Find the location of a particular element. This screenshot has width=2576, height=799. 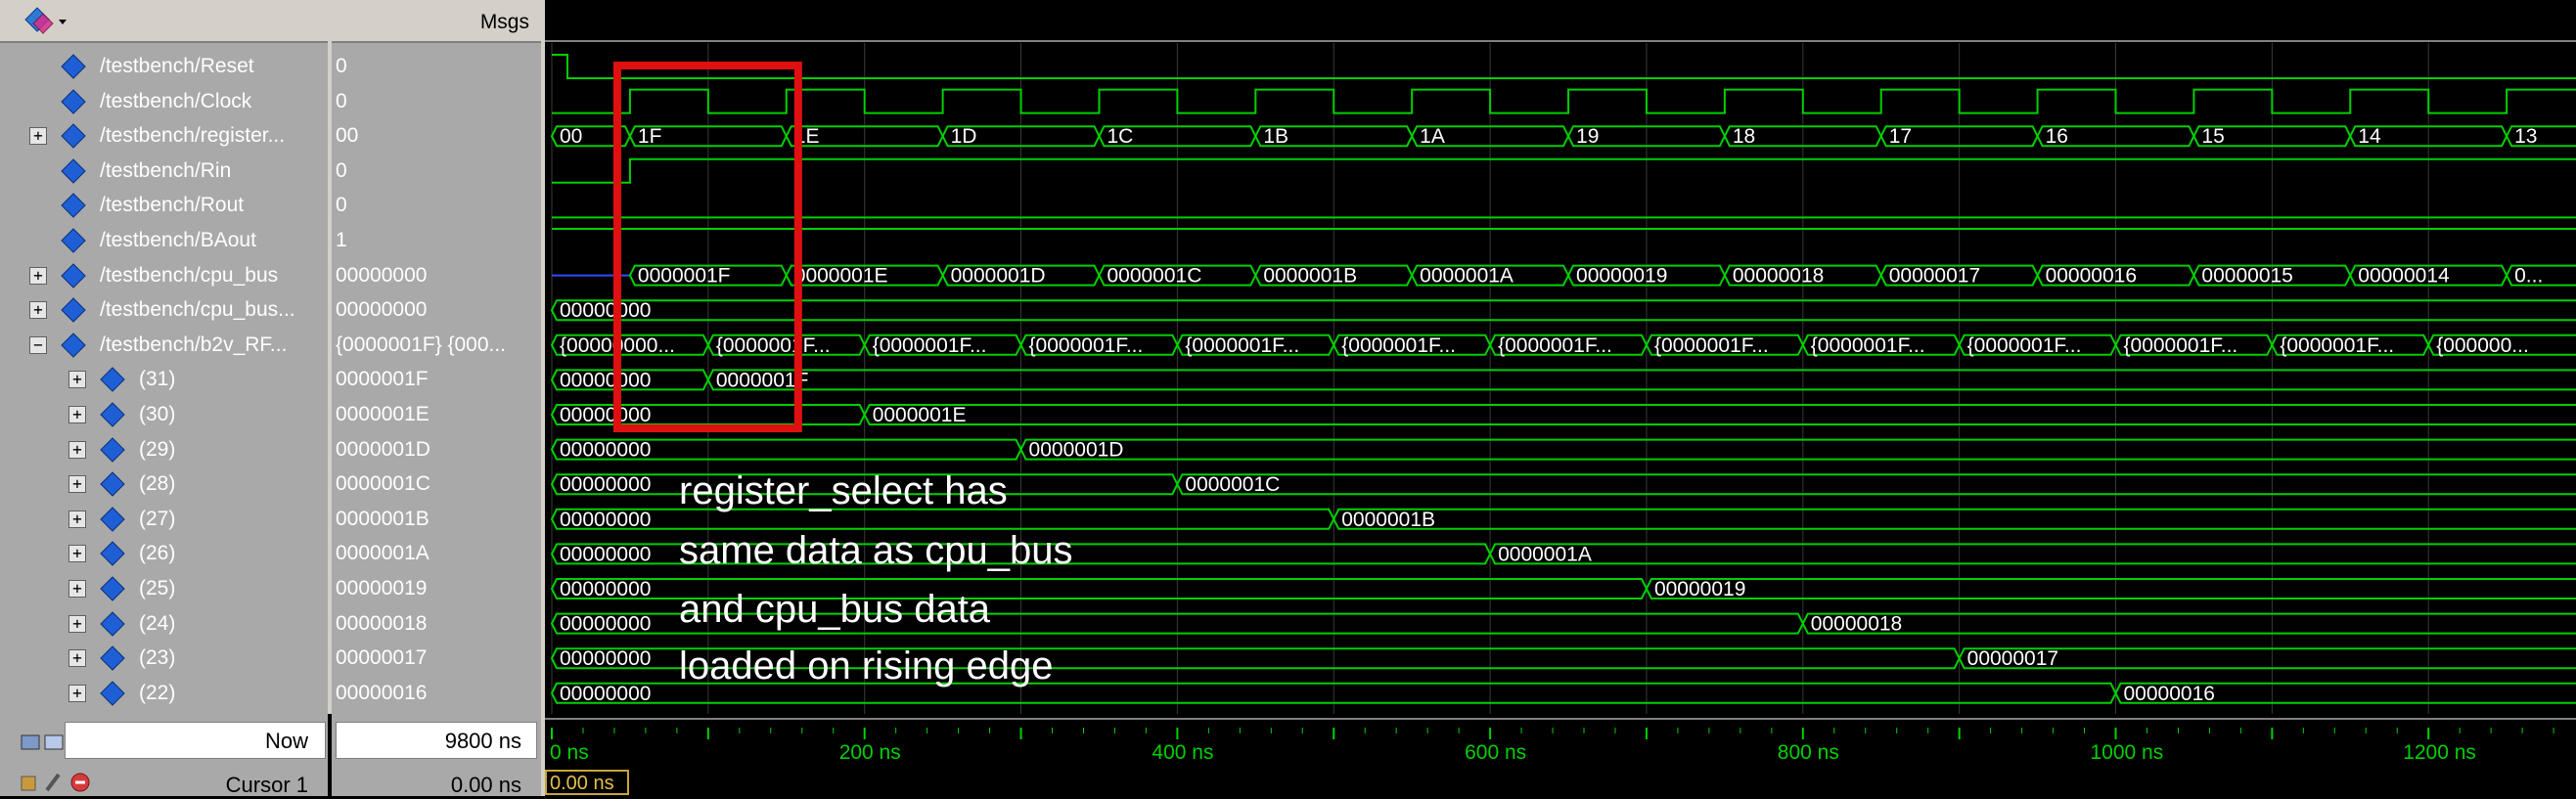

signal-value: 1 is located at coordinates (341, 246).